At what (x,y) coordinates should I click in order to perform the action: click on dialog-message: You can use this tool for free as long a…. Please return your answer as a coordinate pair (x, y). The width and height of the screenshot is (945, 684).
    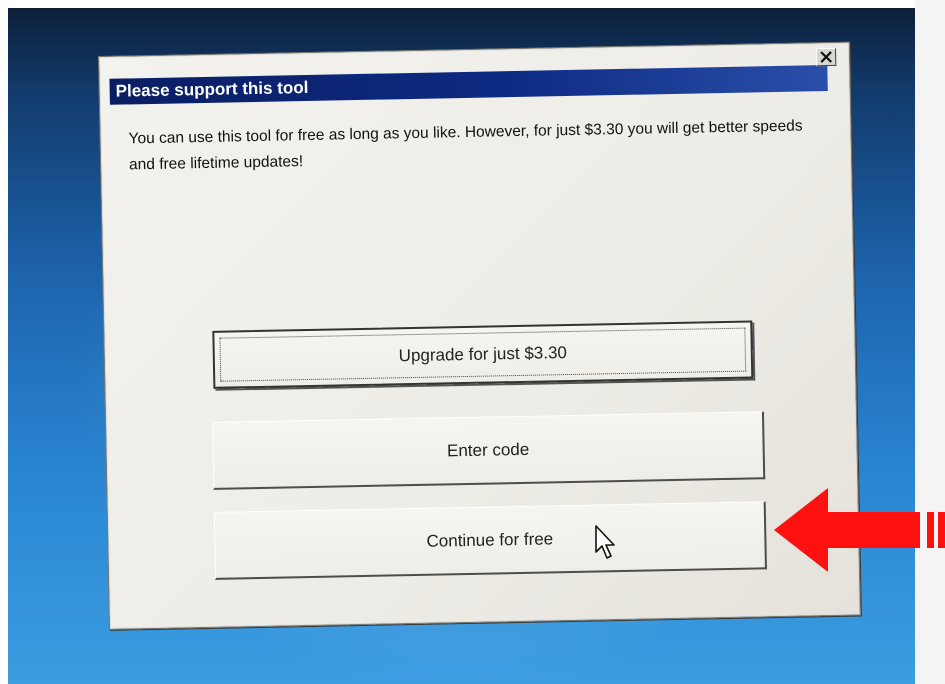
    Looking at the image, I should click on (465, 145).